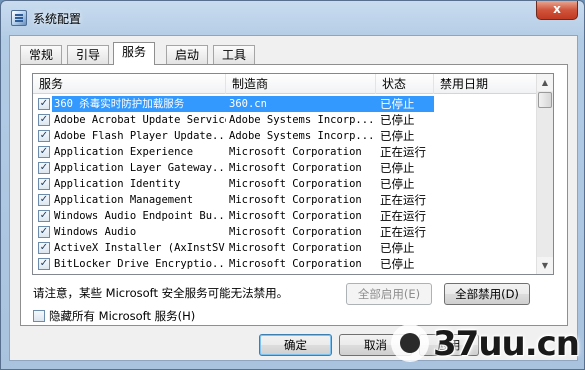 The height and width of the screenshot is (370, 585). What do you see at coordinates (95, 232) in the screenshot?
I see `service-name: Windows Audio` at bounding box center [95, 232].